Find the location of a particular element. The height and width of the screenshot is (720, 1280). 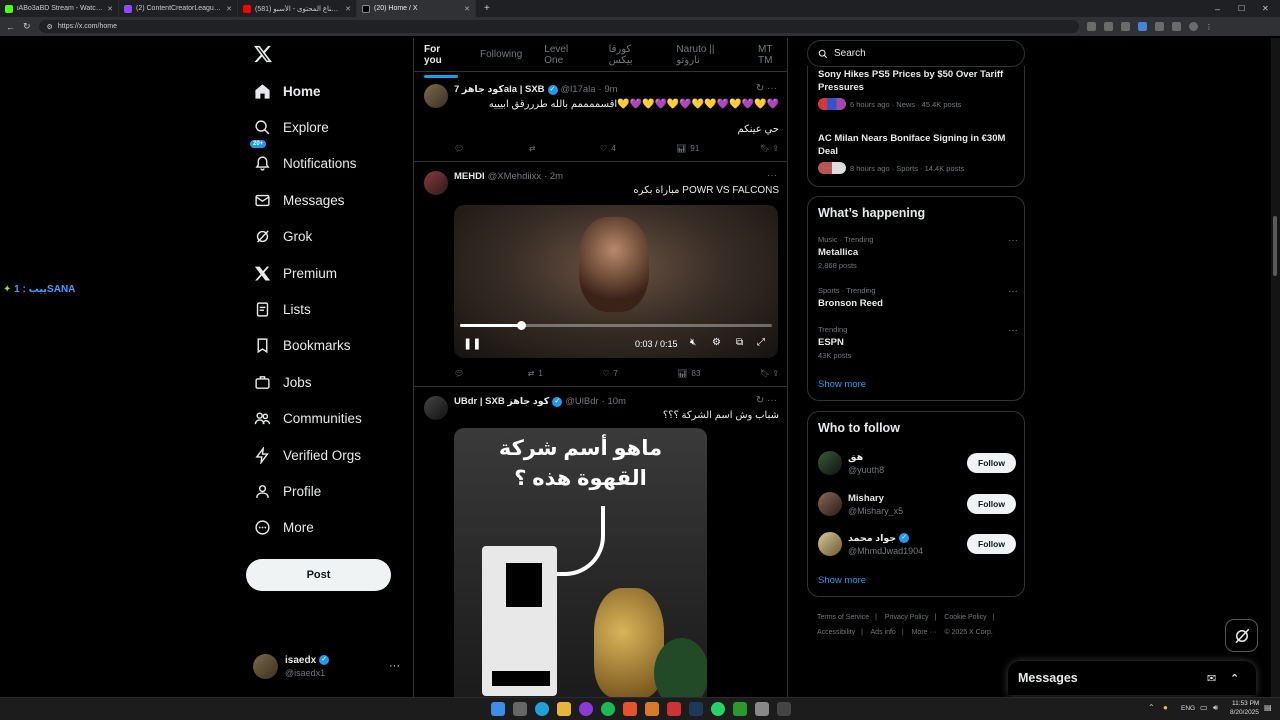

nav-explore: Explore is located at coordinates (328, 127).